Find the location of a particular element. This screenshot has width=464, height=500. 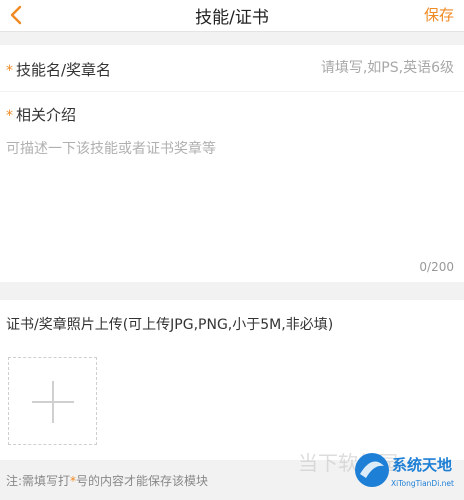

page-title: 技能/证书 is located at coordinates (232, 18).